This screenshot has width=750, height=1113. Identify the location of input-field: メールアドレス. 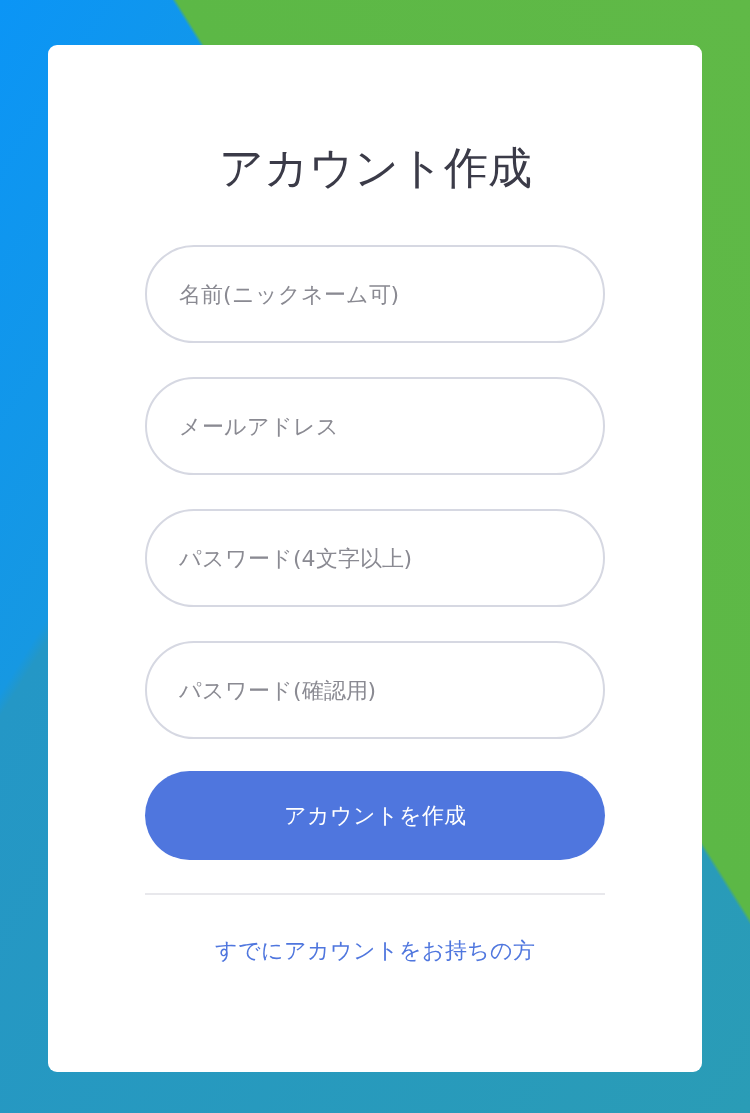
(375, 426).